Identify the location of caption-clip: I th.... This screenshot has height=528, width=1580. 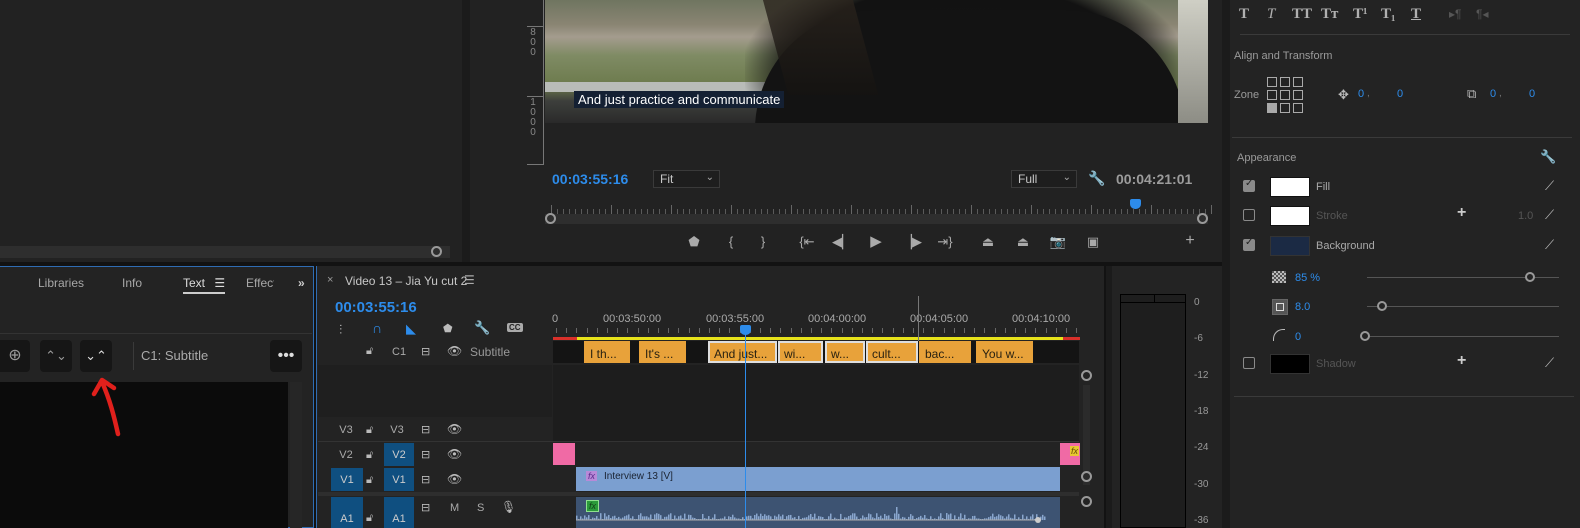
(607, 352).